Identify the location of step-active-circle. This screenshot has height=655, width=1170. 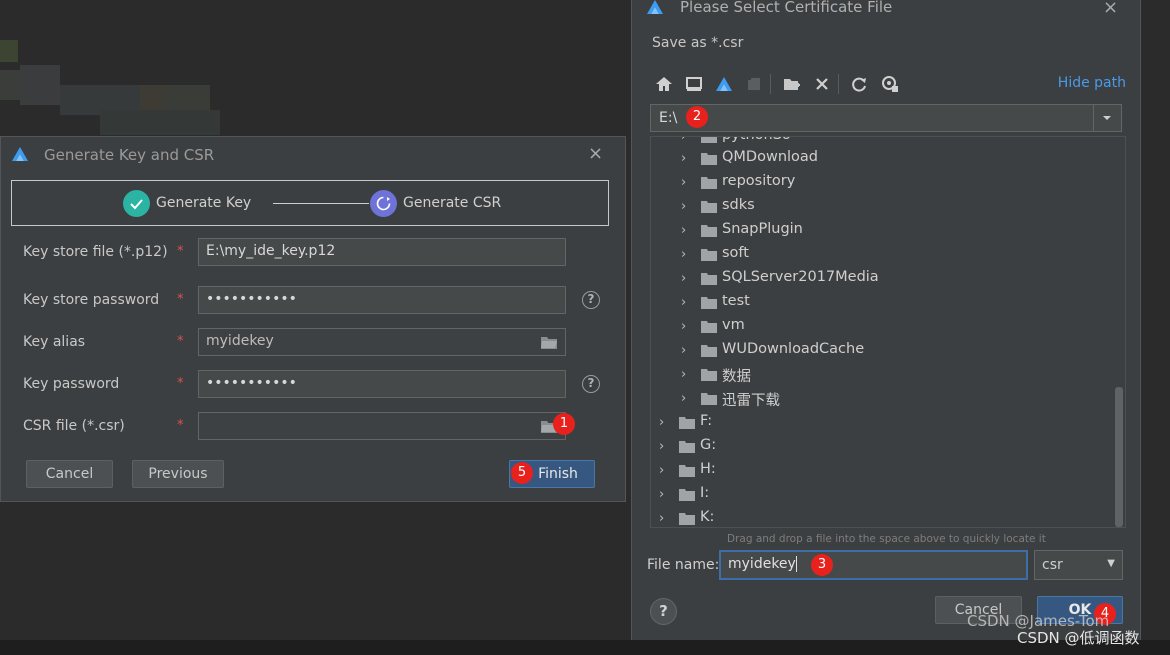
(383, 203).